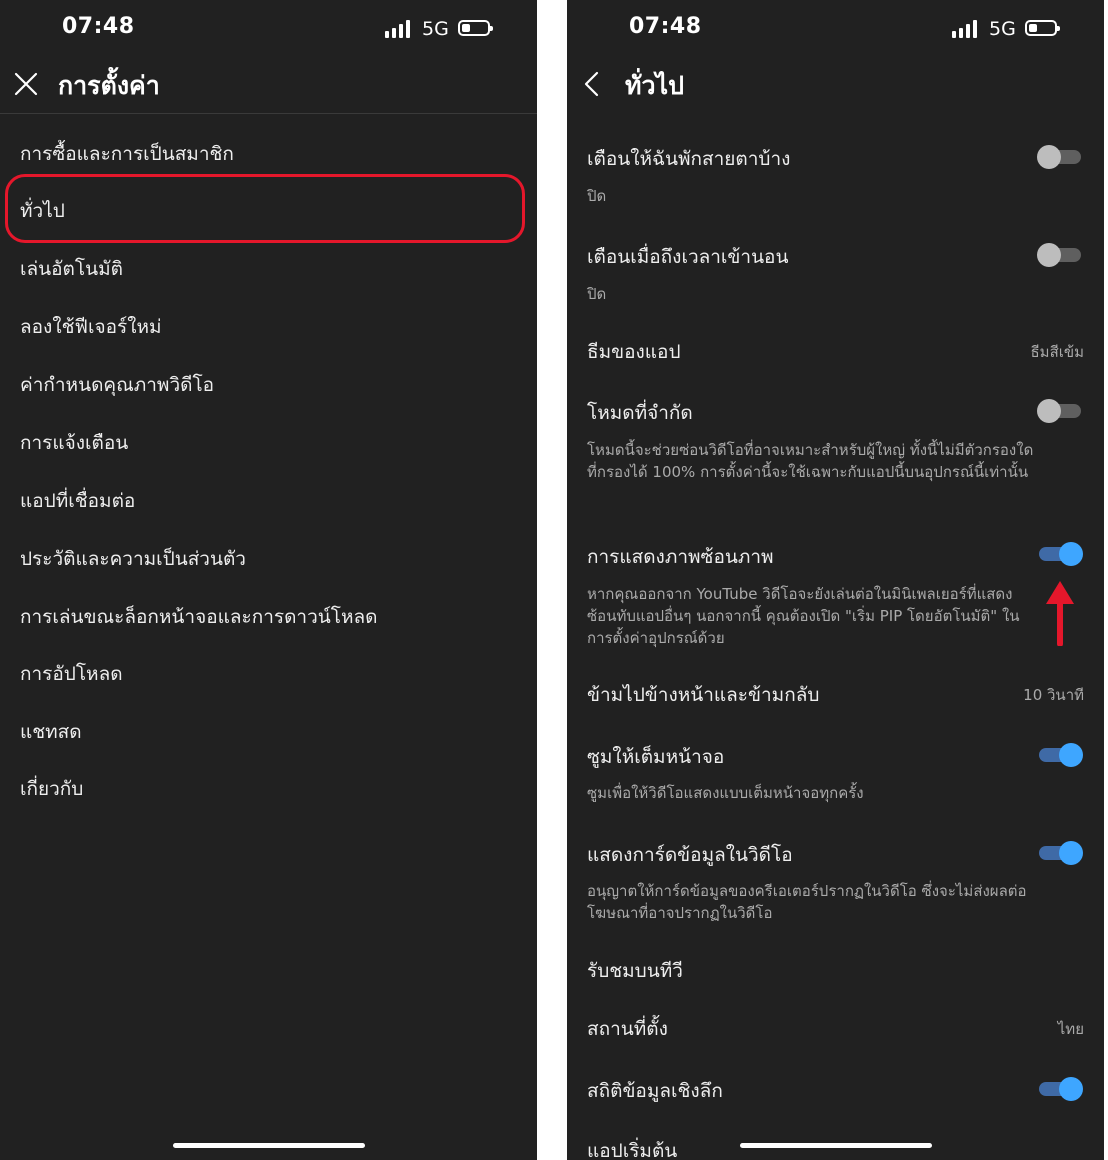  What do you see at coordinates (127, 154) in the screenshot?
I see `menu-item-label: การซื้อและการเป็นสมาชิก` at bounding box center [127, 154].